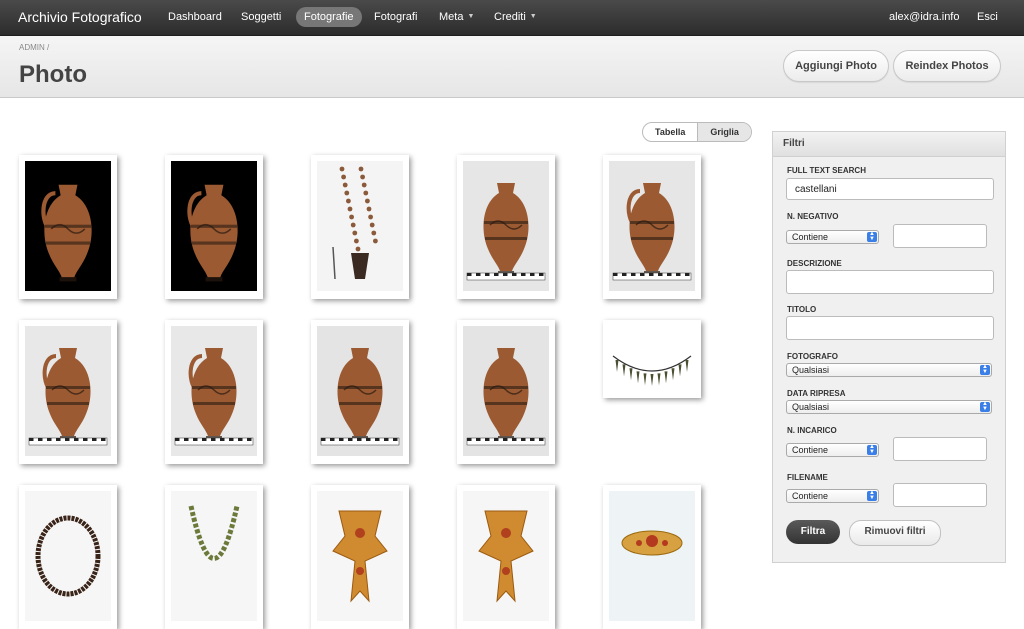 This screenshot has width=1024, height=629. What do you see at coordinates (889, 407) in the screenshot?
I see `data-ripresa-select: Qualsiasi ▲ ▼` at bounding box center [889, 407].